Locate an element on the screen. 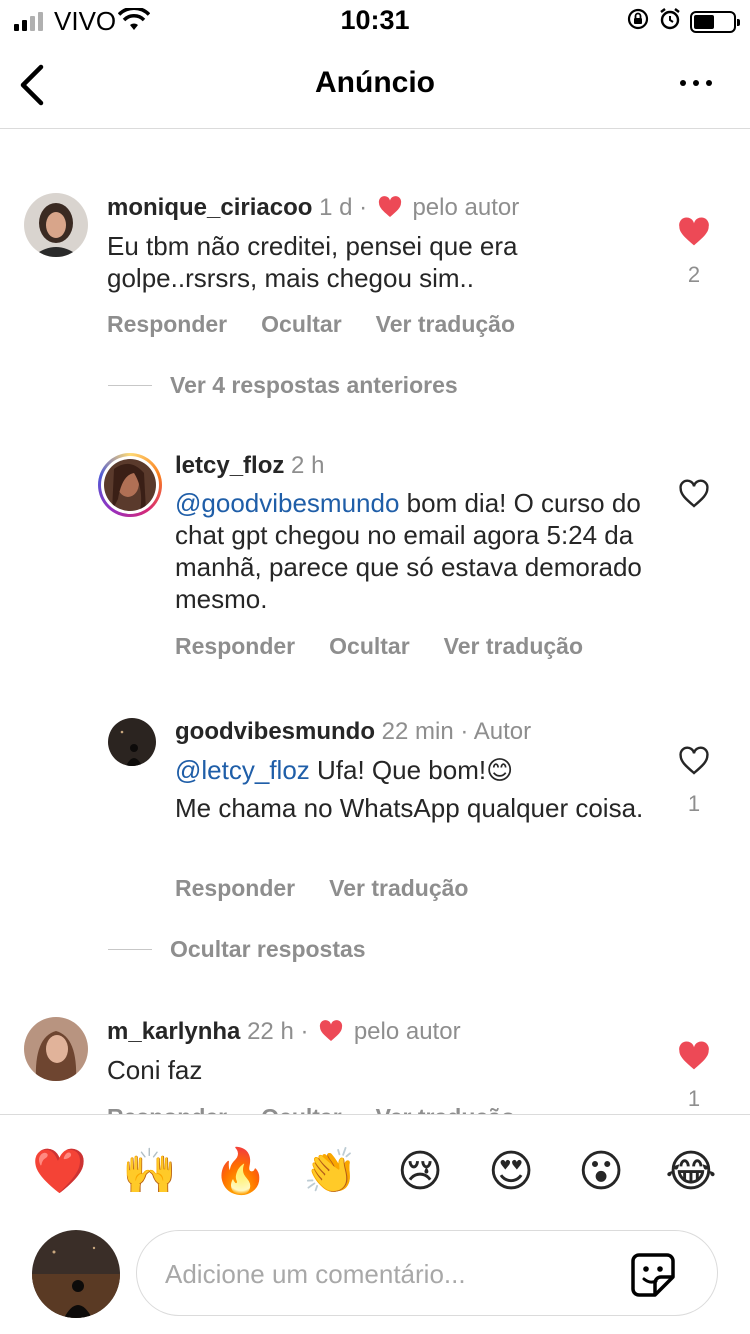  comment-username: letcy_floz is located at coordinates (229, 465).